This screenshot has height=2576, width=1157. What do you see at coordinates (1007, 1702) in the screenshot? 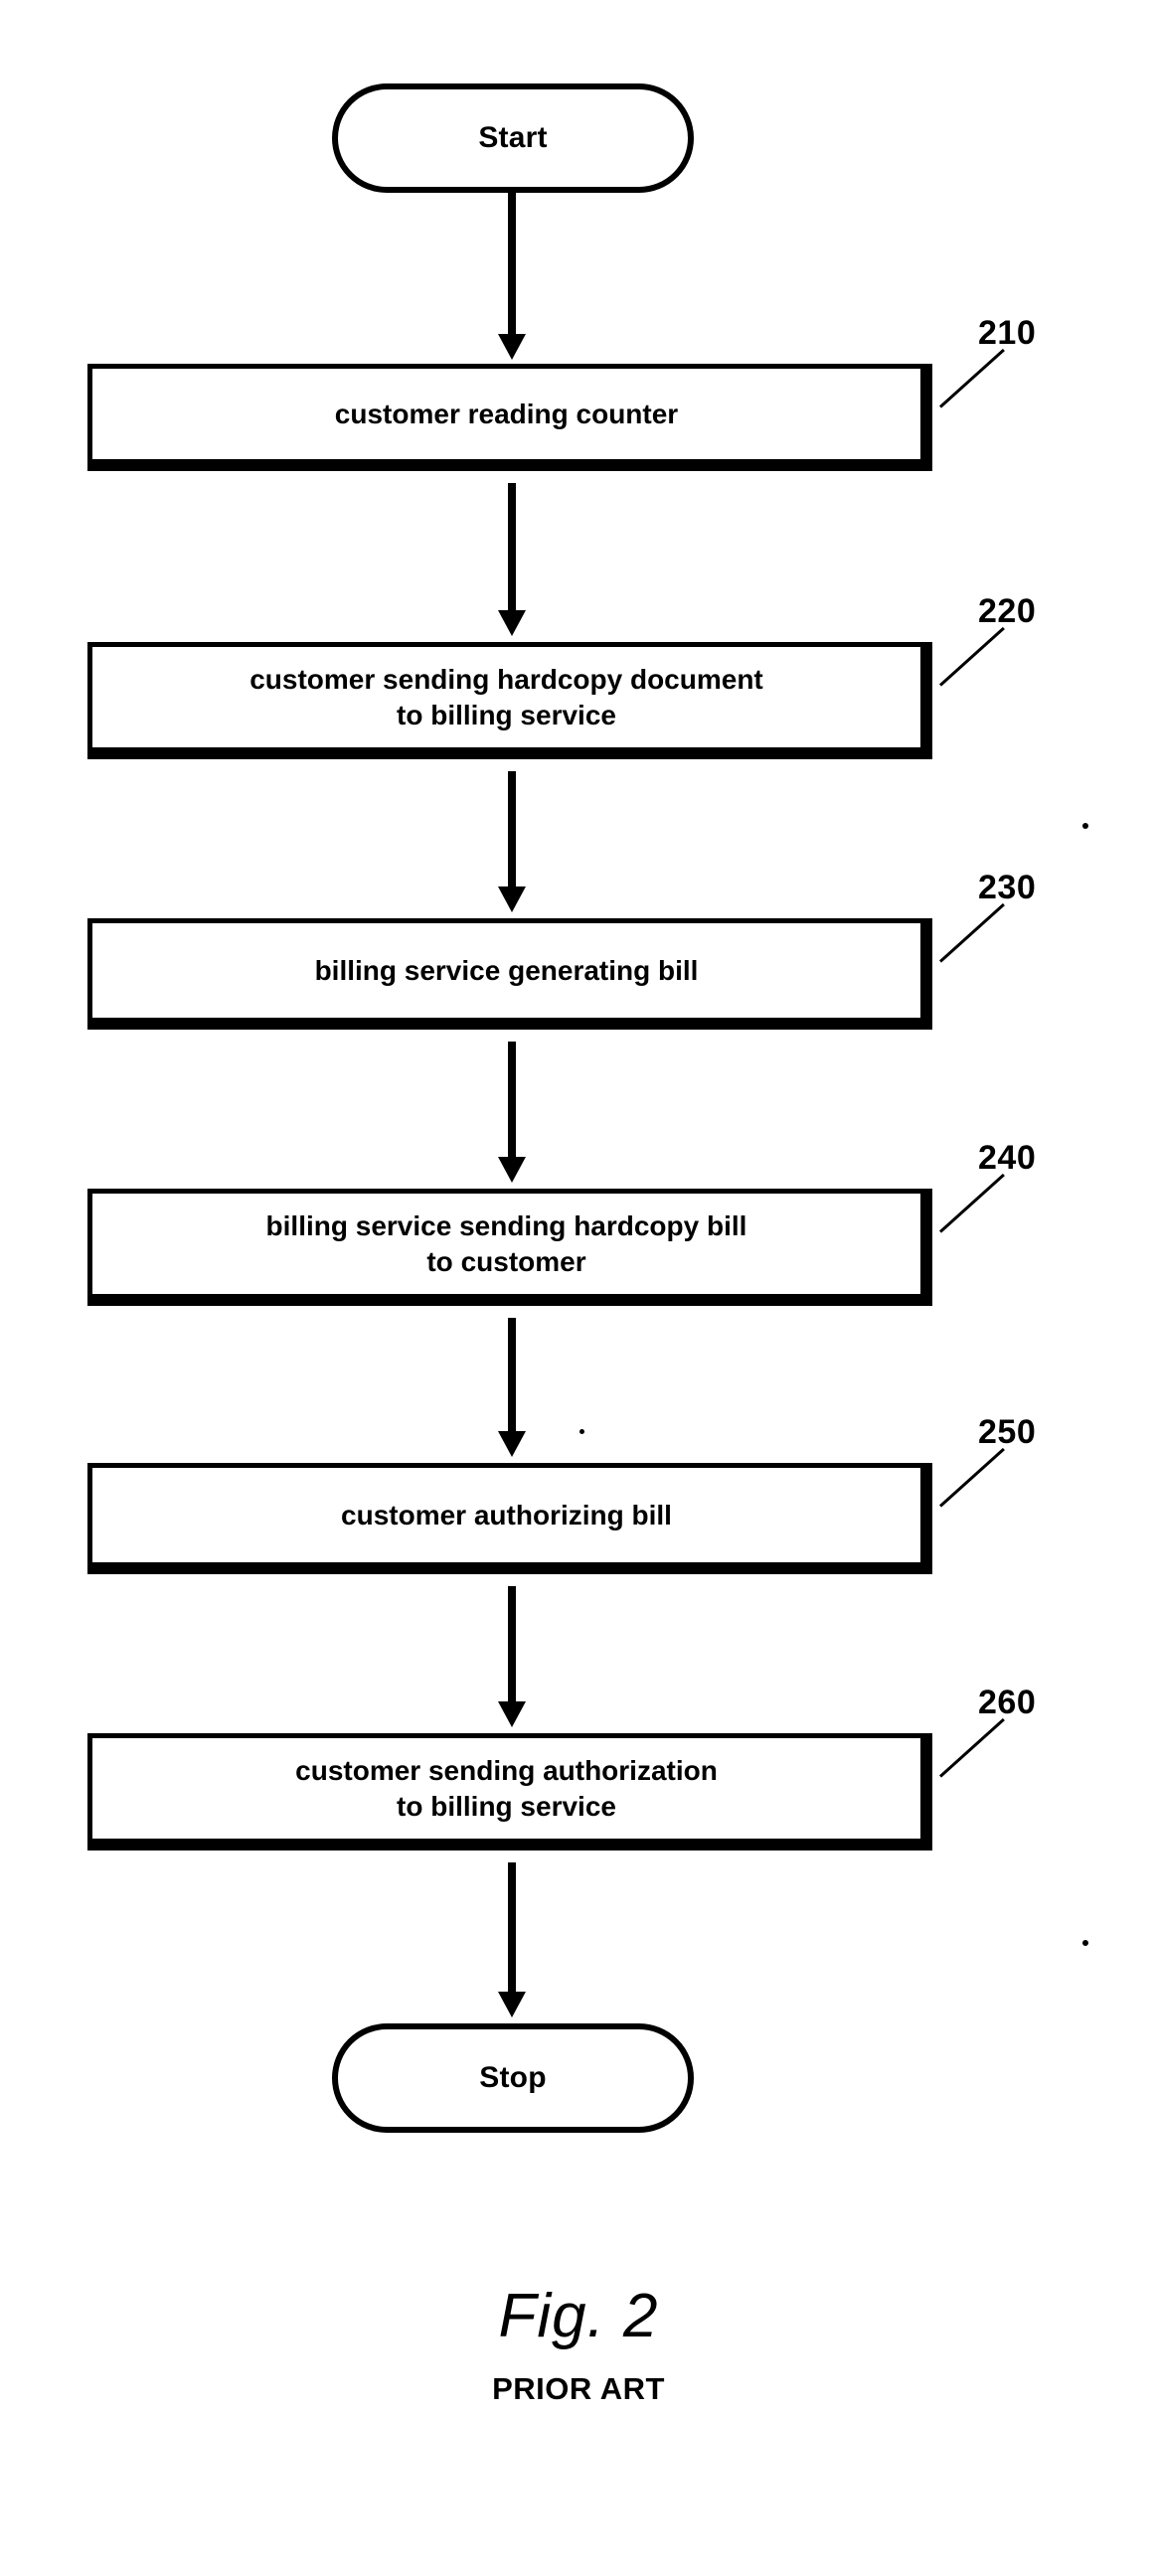
I see `reference-numeral-260: 260` at bounding box center [1007, 1702].